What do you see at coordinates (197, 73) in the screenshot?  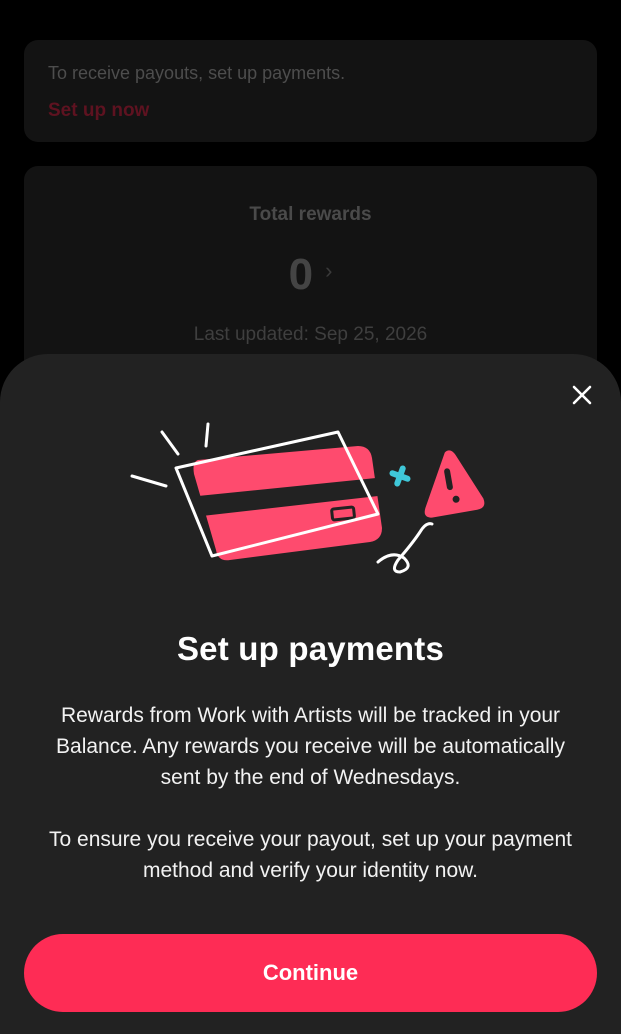 I see `payout-notice-text: To receive payouts, set up payments.` at bounding box center [197, 73].